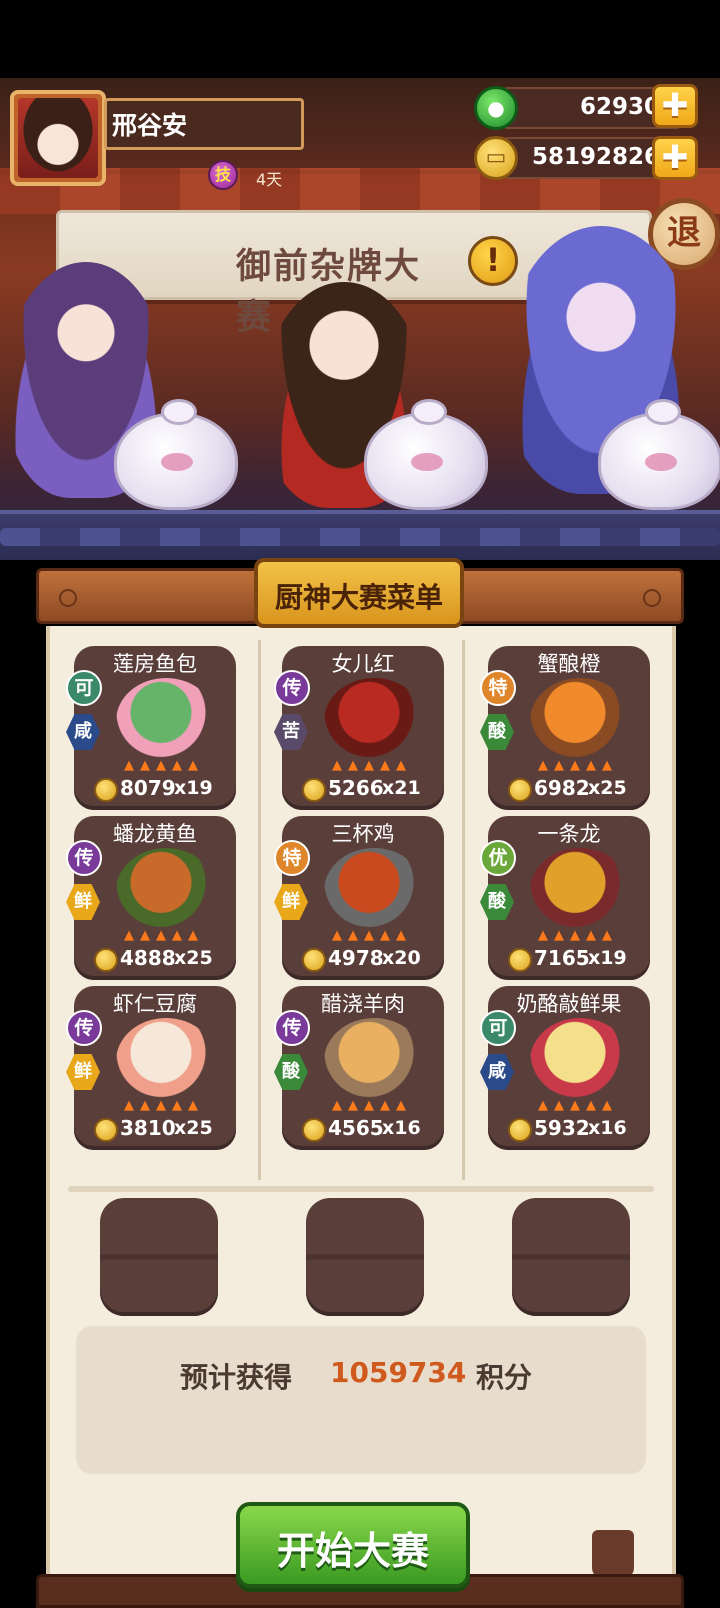 The width and height of the screenshot is (720, 1608). What do you see at coordinates (363, 1004) in the screenshot?
I see `dish-name: 醋浇羊肉` at bounding box center [363, 1004].